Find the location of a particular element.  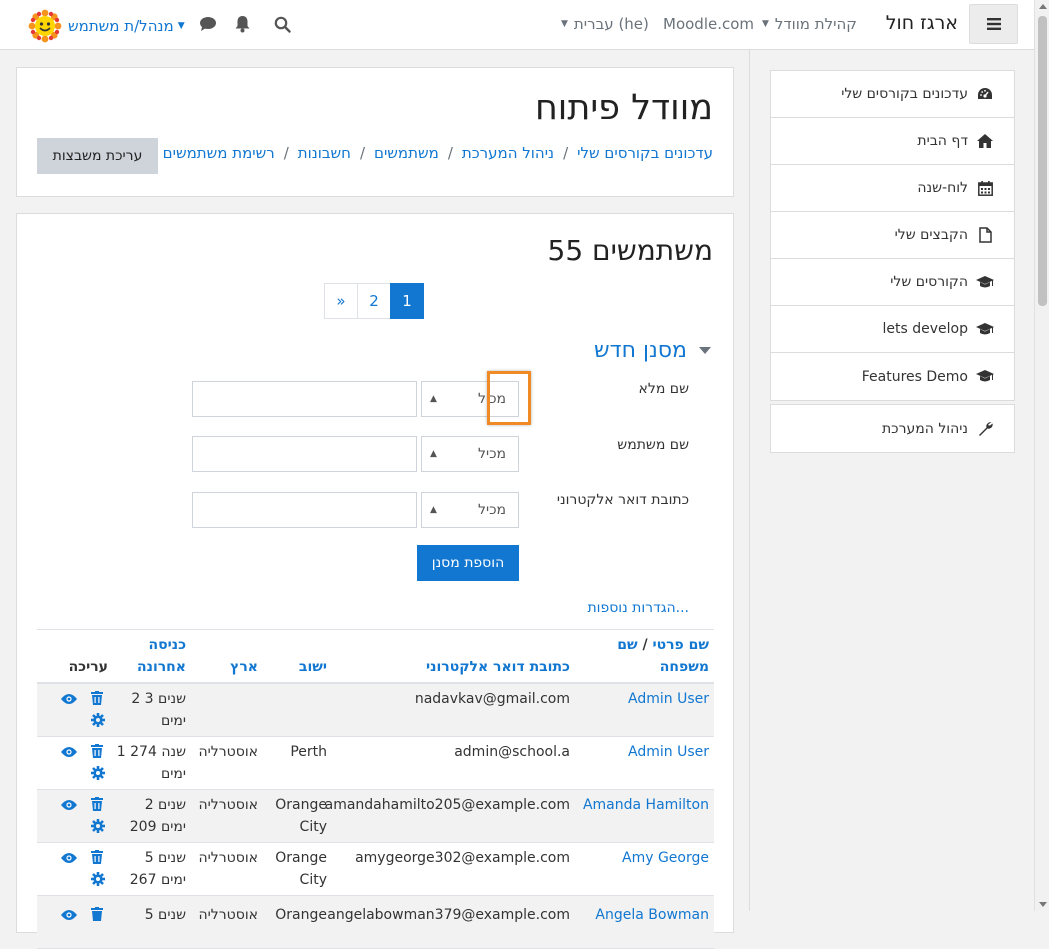

scrollbar-thumb is located at coordinates (1042, 161).